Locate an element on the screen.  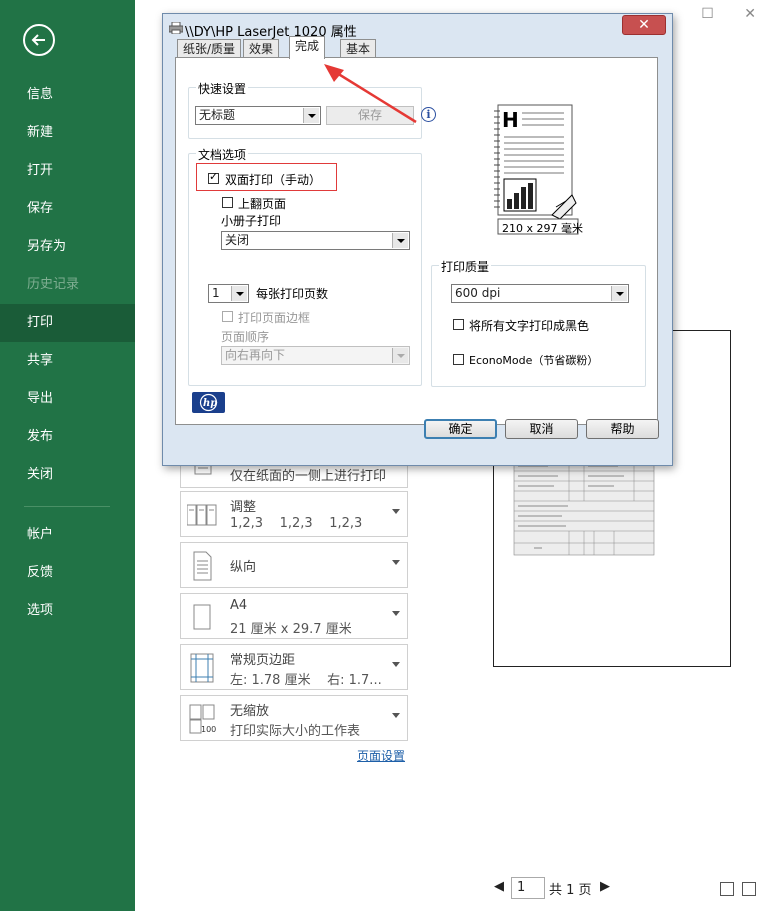
sidebar-item-share: 共享 is located at coordinates (67, 361).